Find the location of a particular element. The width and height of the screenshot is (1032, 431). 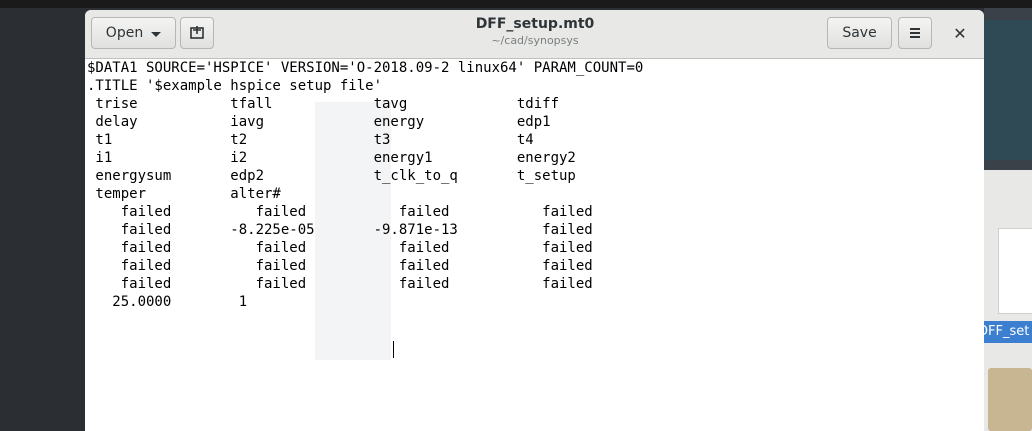

header-bar: Open DFF_setup.mt0 ~/cad/synopsys Save ✕ is located at coordinates (534, 34).